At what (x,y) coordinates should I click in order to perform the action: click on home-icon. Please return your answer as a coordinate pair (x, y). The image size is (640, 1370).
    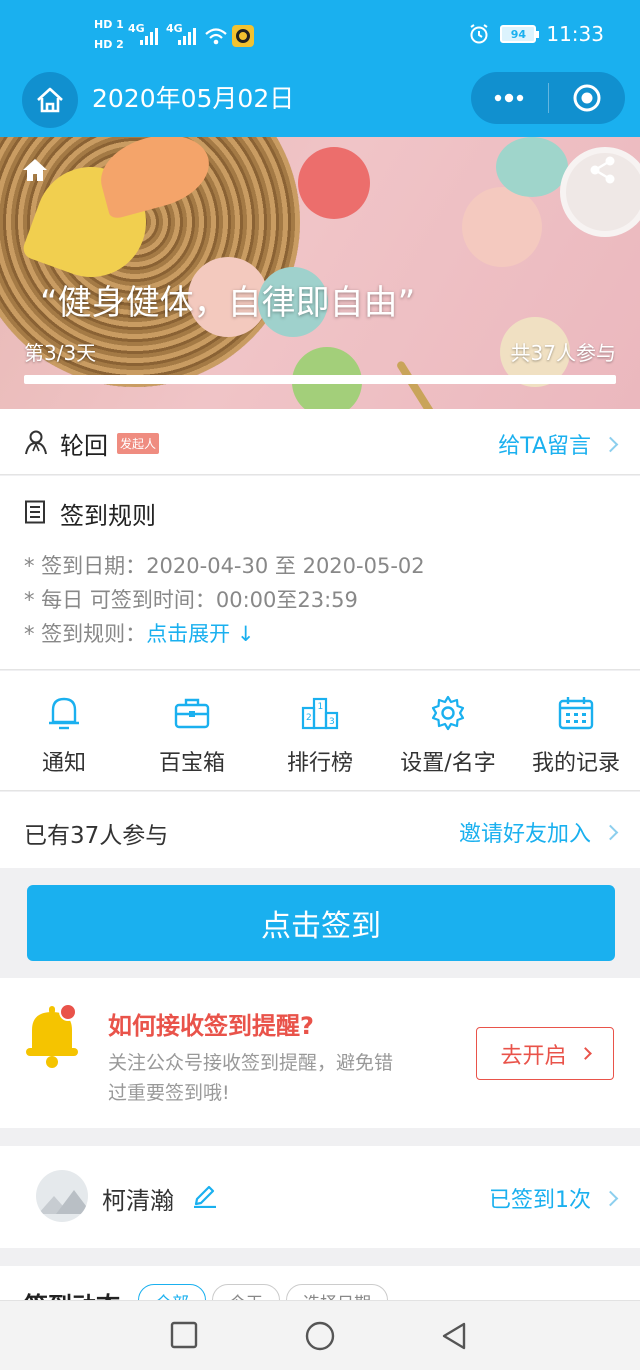
    Looking at the image, I should click on (50, 100).